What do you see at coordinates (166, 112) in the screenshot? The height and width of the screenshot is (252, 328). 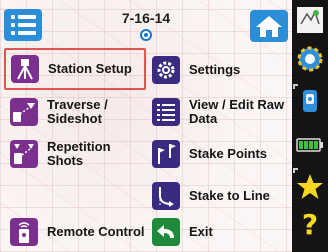 I see `raw-data-list-icon` at bounding box center [166, 112].